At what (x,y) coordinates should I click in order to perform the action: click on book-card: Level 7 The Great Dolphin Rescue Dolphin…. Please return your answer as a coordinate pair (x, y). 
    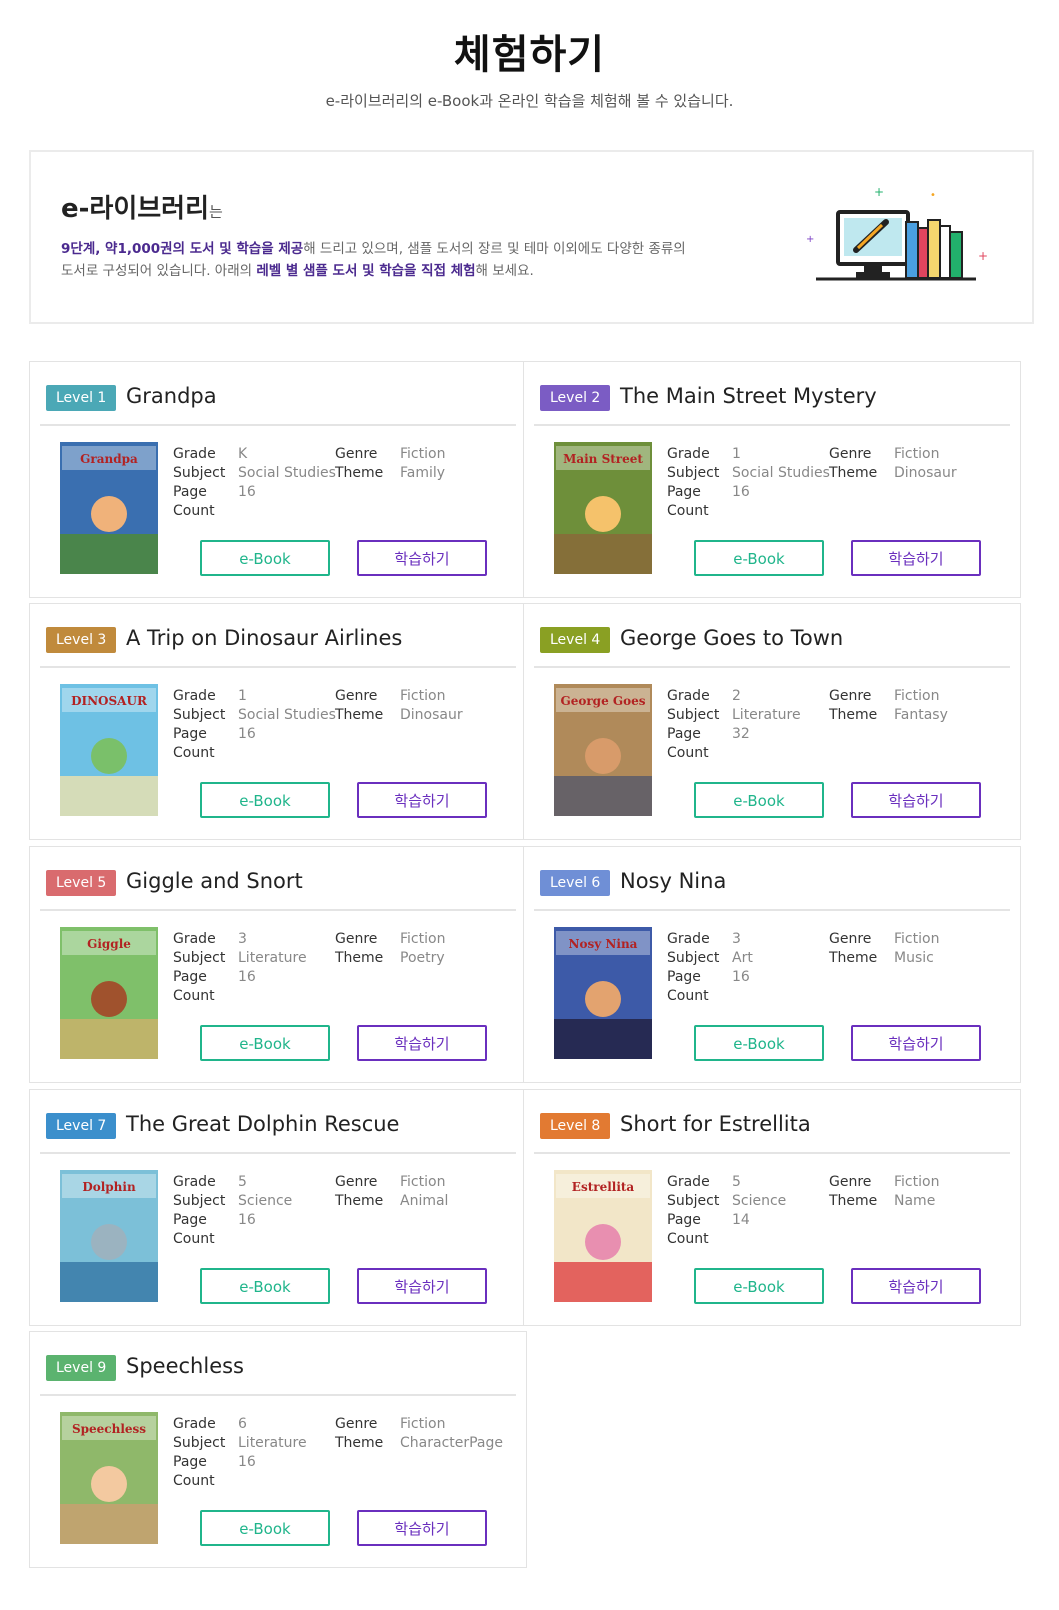
    Looking at the image, I should click on (278, 1207).